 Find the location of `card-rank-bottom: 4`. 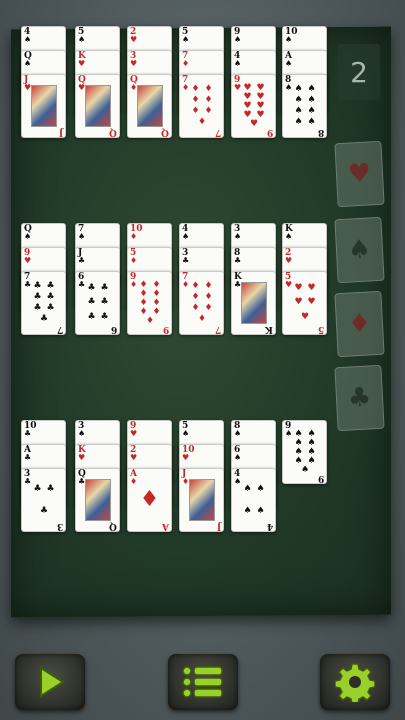

card-rank-bottom: 4 is located at coordinates (269, 526).